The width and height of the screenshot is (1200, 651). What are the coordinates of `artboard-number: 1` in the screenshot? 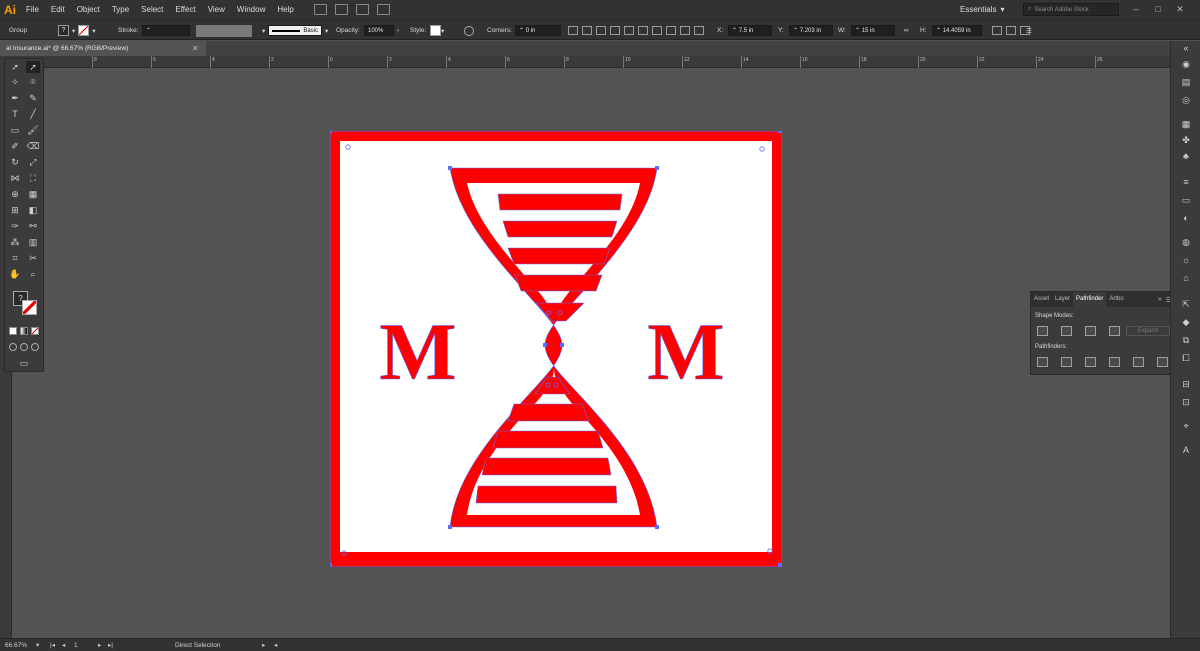 It's located at (76, 645).